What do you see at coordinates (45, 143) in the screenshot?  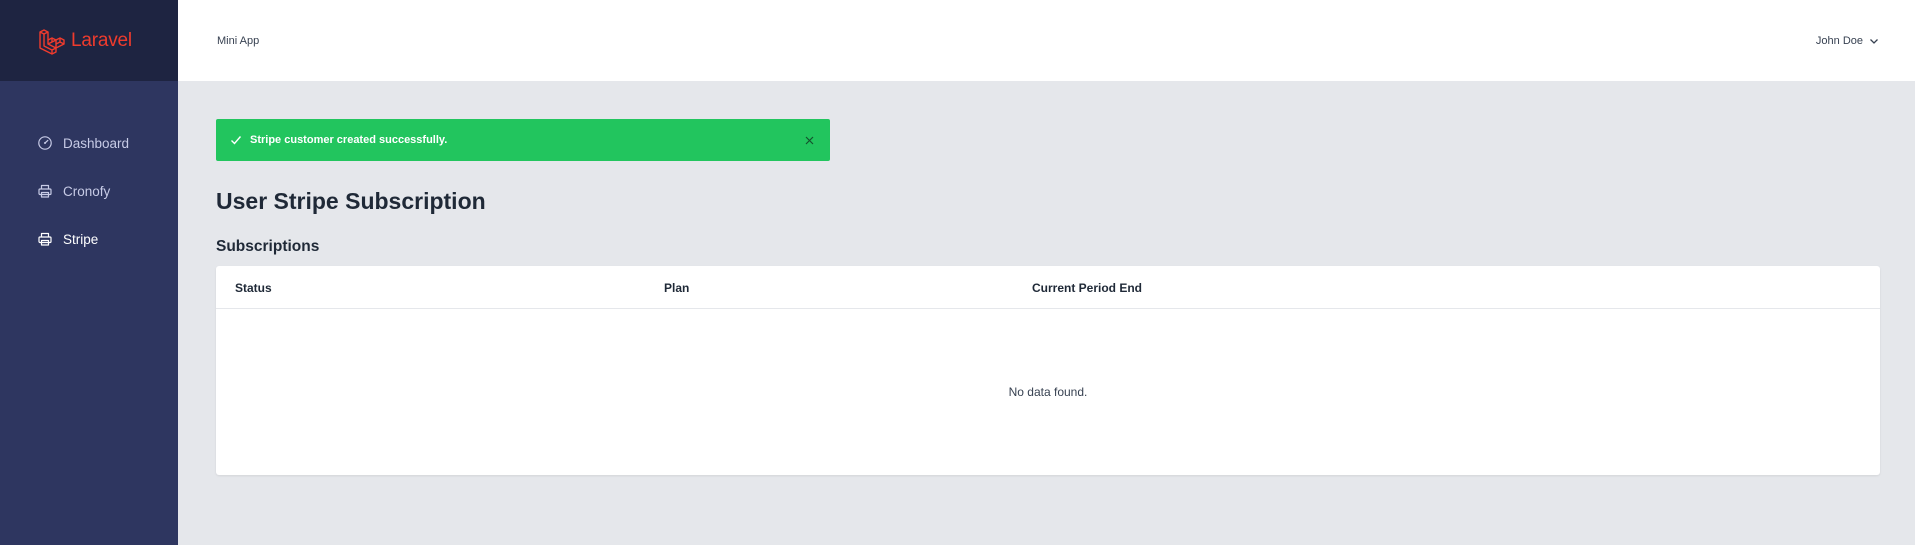 I see `speedometer-icon` at bounding box center [45, 143].